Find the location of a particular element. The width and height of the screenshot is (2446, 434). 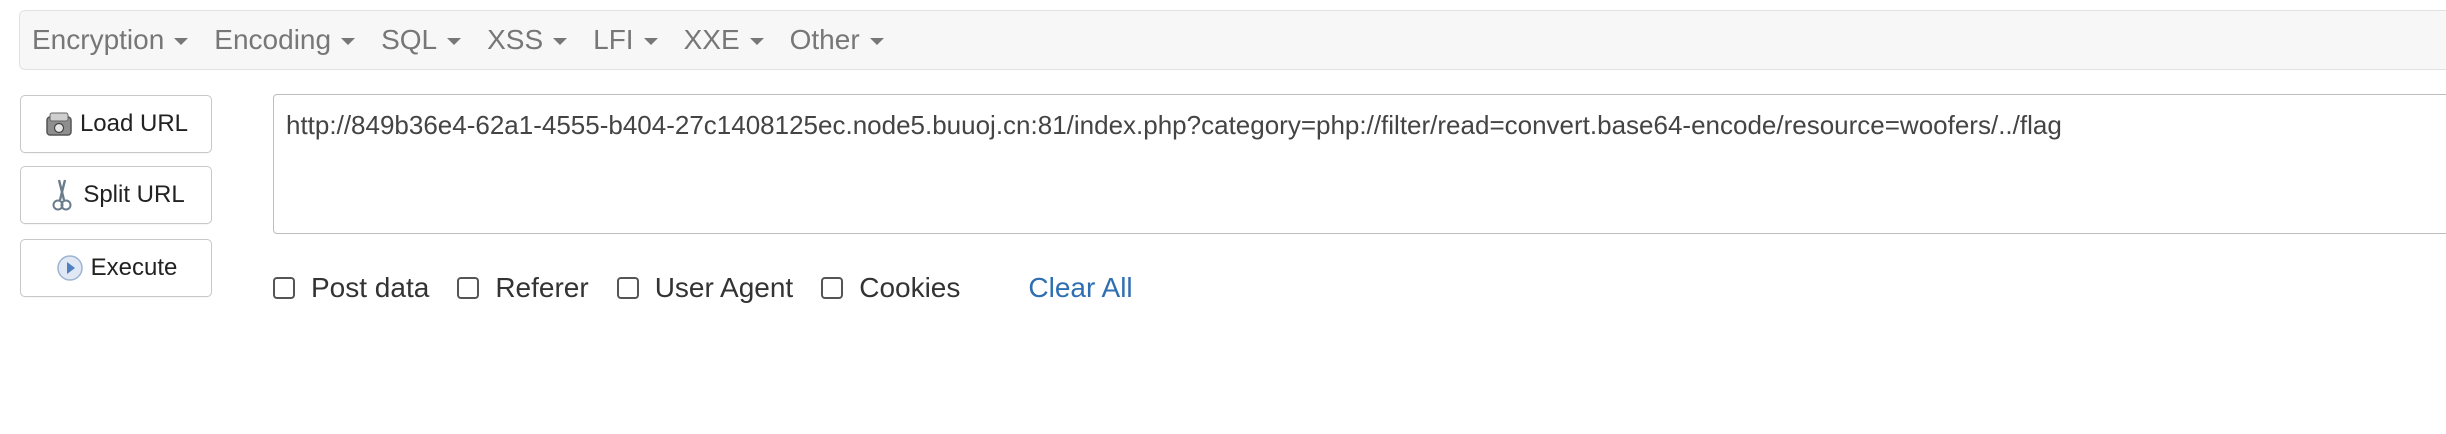

execute-label: Execute is located at coordinates (134, 267).